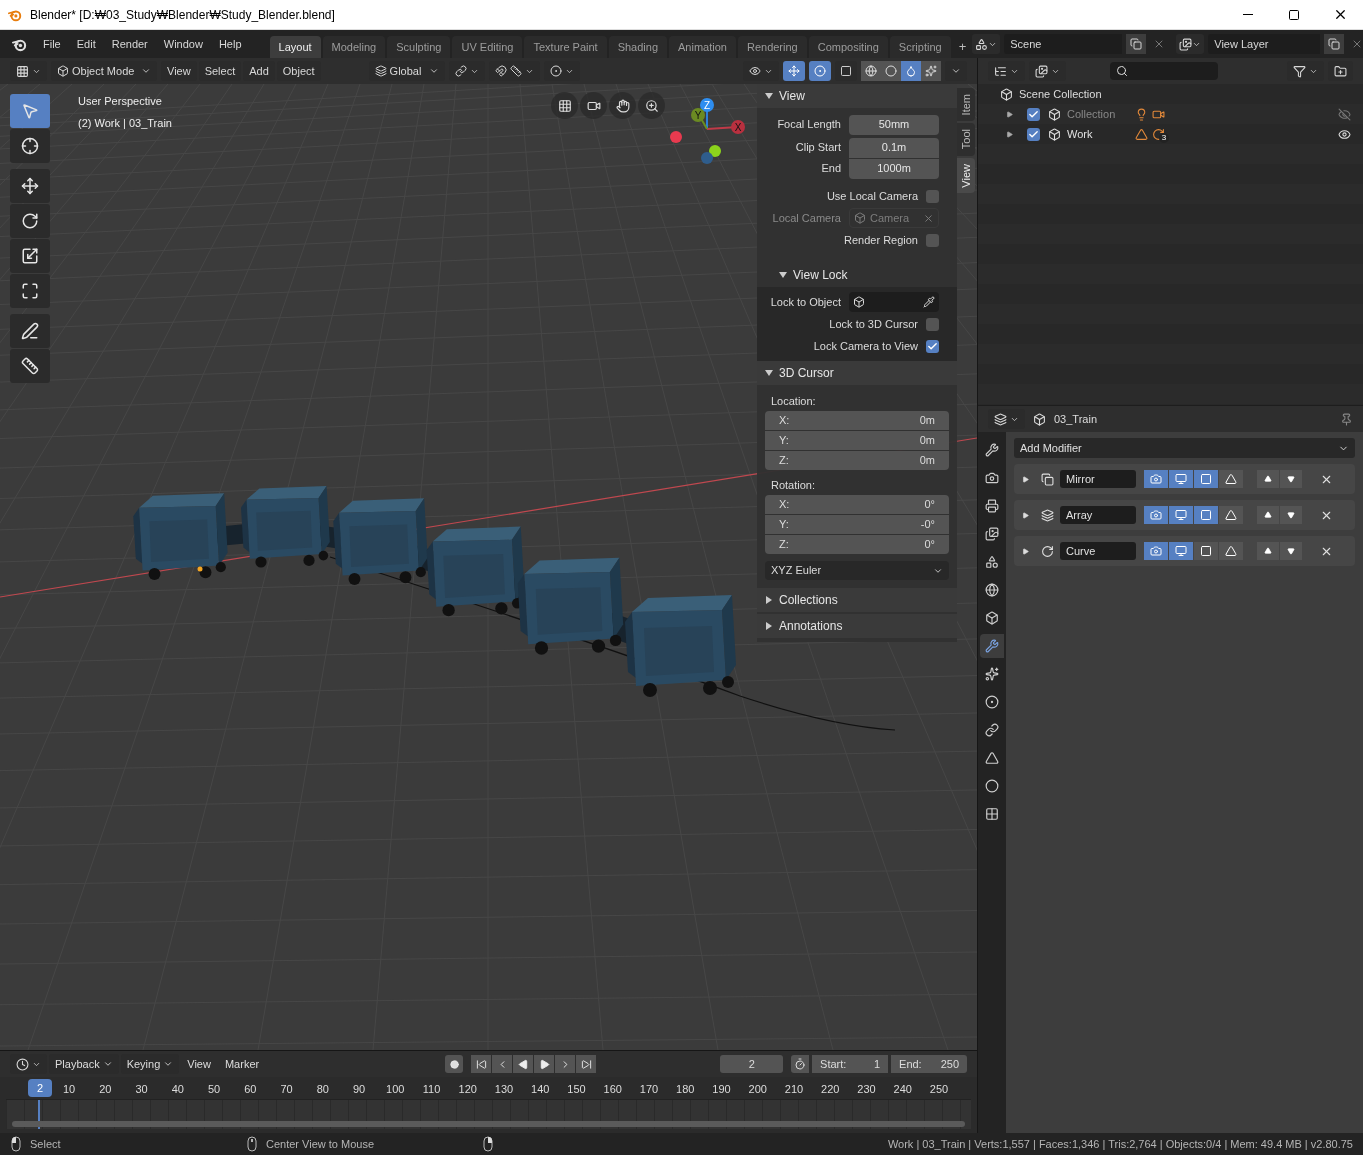  What do you see at coordinates (322, 1089) in the screenshot?
I see `frame-number: 80` at bounding box center [322, 1089].